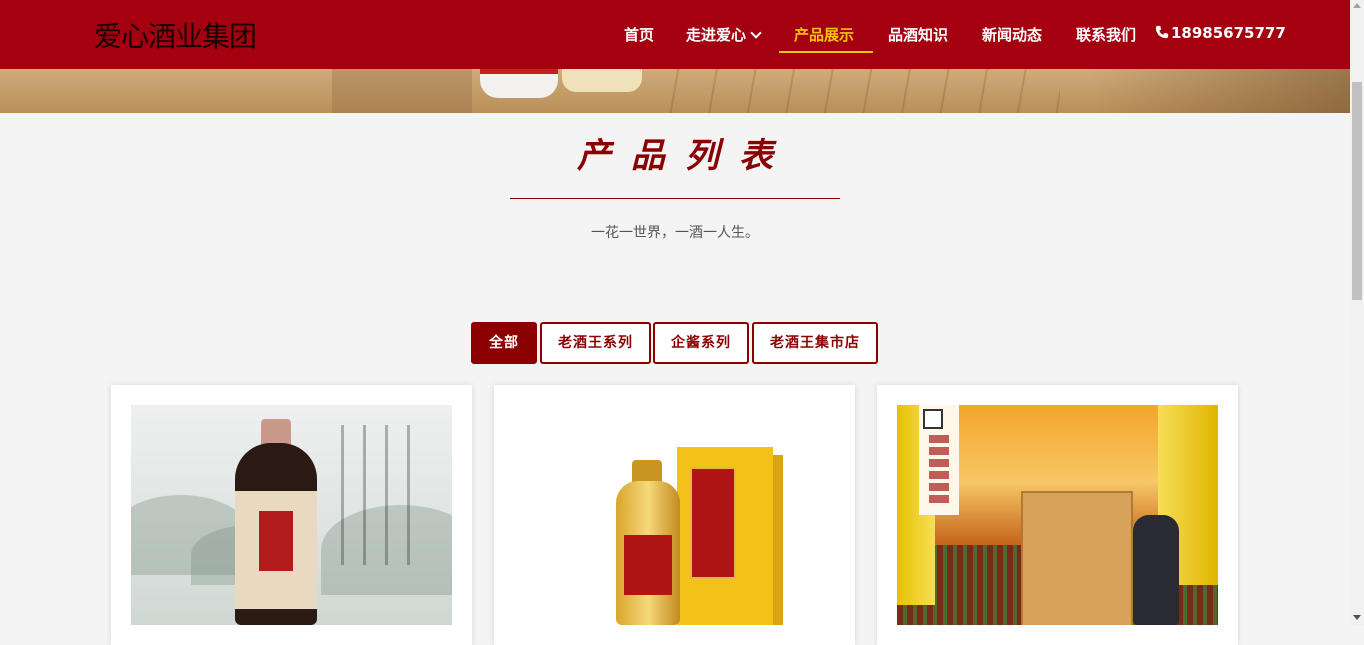 This screenshot has width=1364, height=645. What do you see at coordinates (1106, 34) in the screenshot?
I see `nav-item-contact: 联系我们` at bounding box center [1106, 34].